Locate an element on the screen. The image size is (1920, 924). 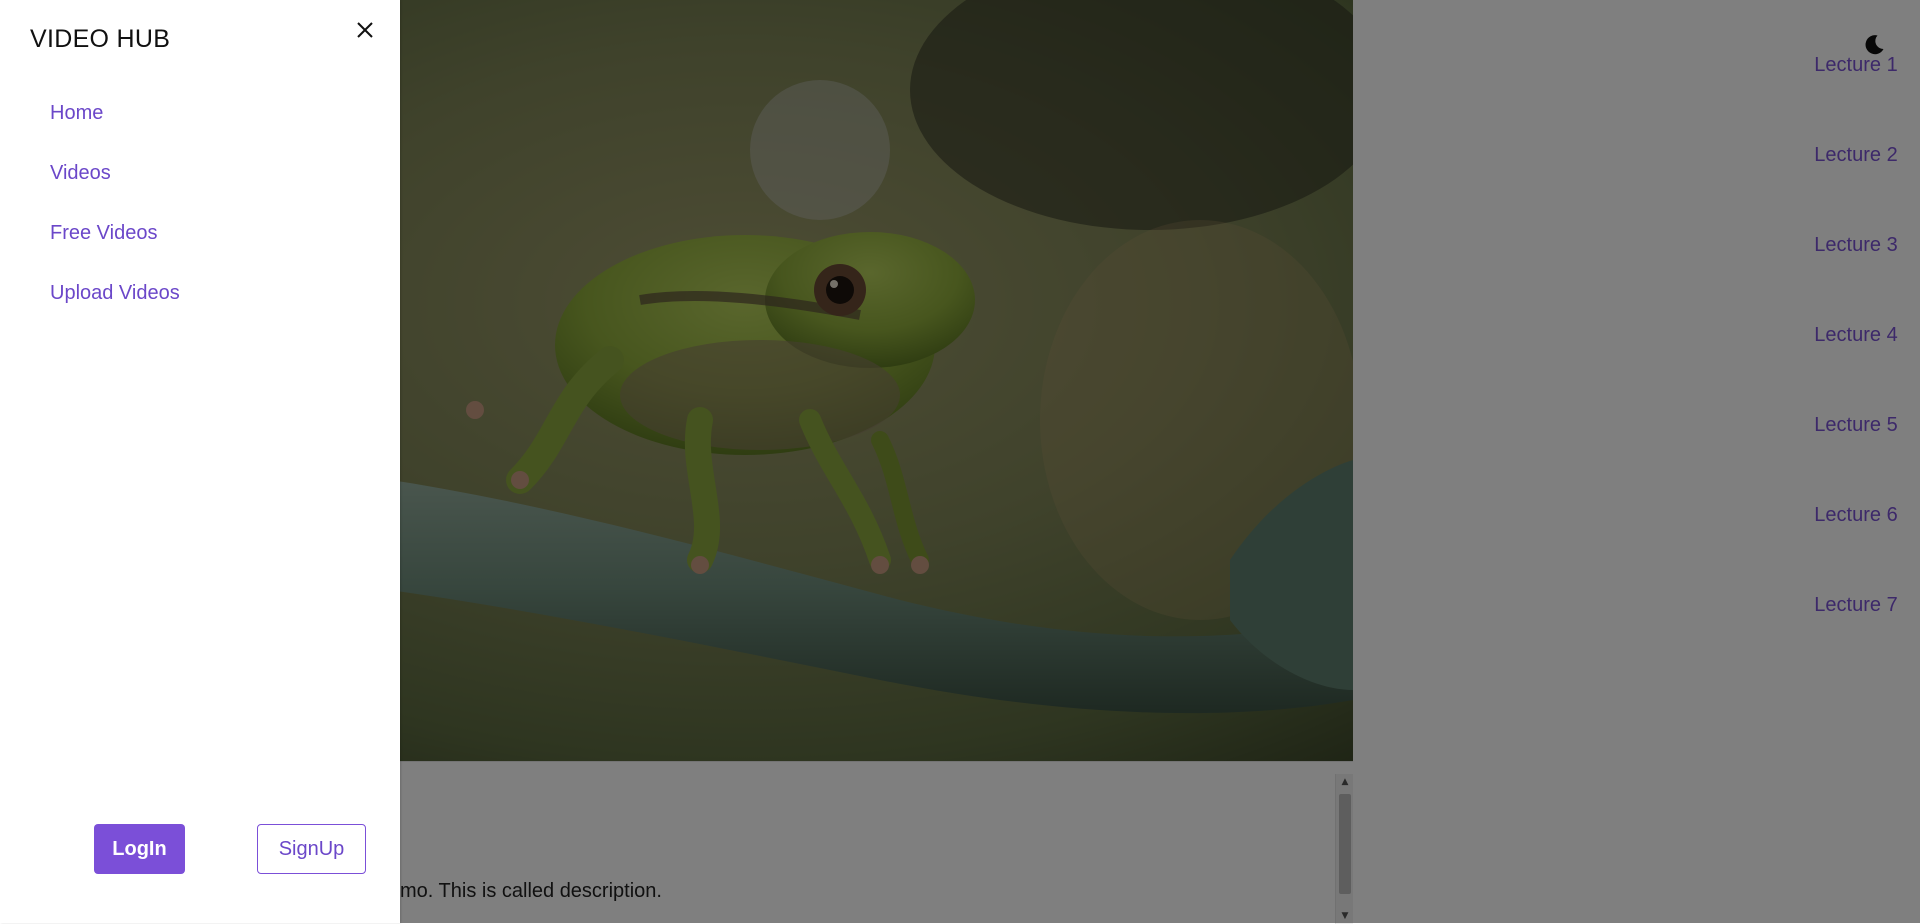
close-icon is located at coordinates (365, 30).